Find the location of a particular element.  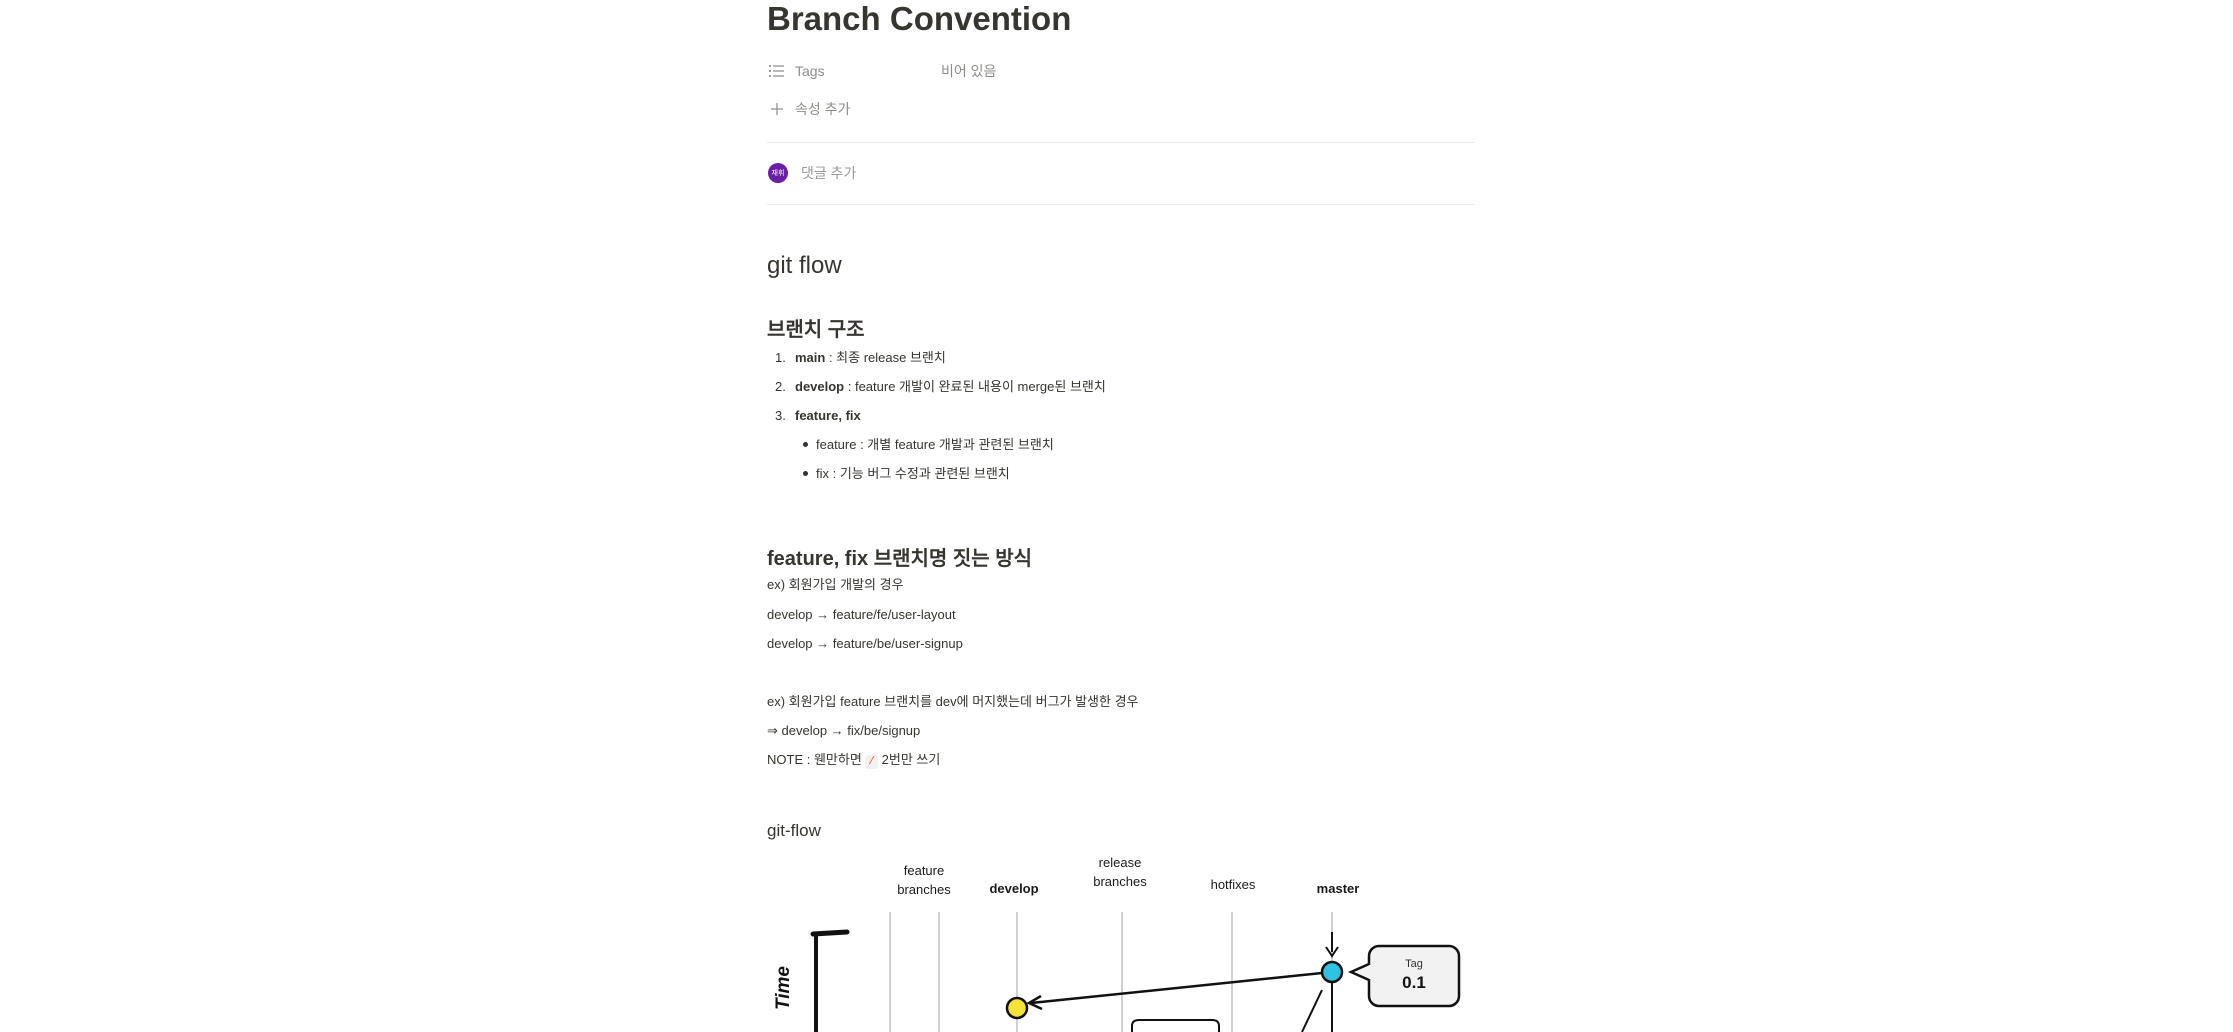

time-label: Time is located at coordinates (783, 988).